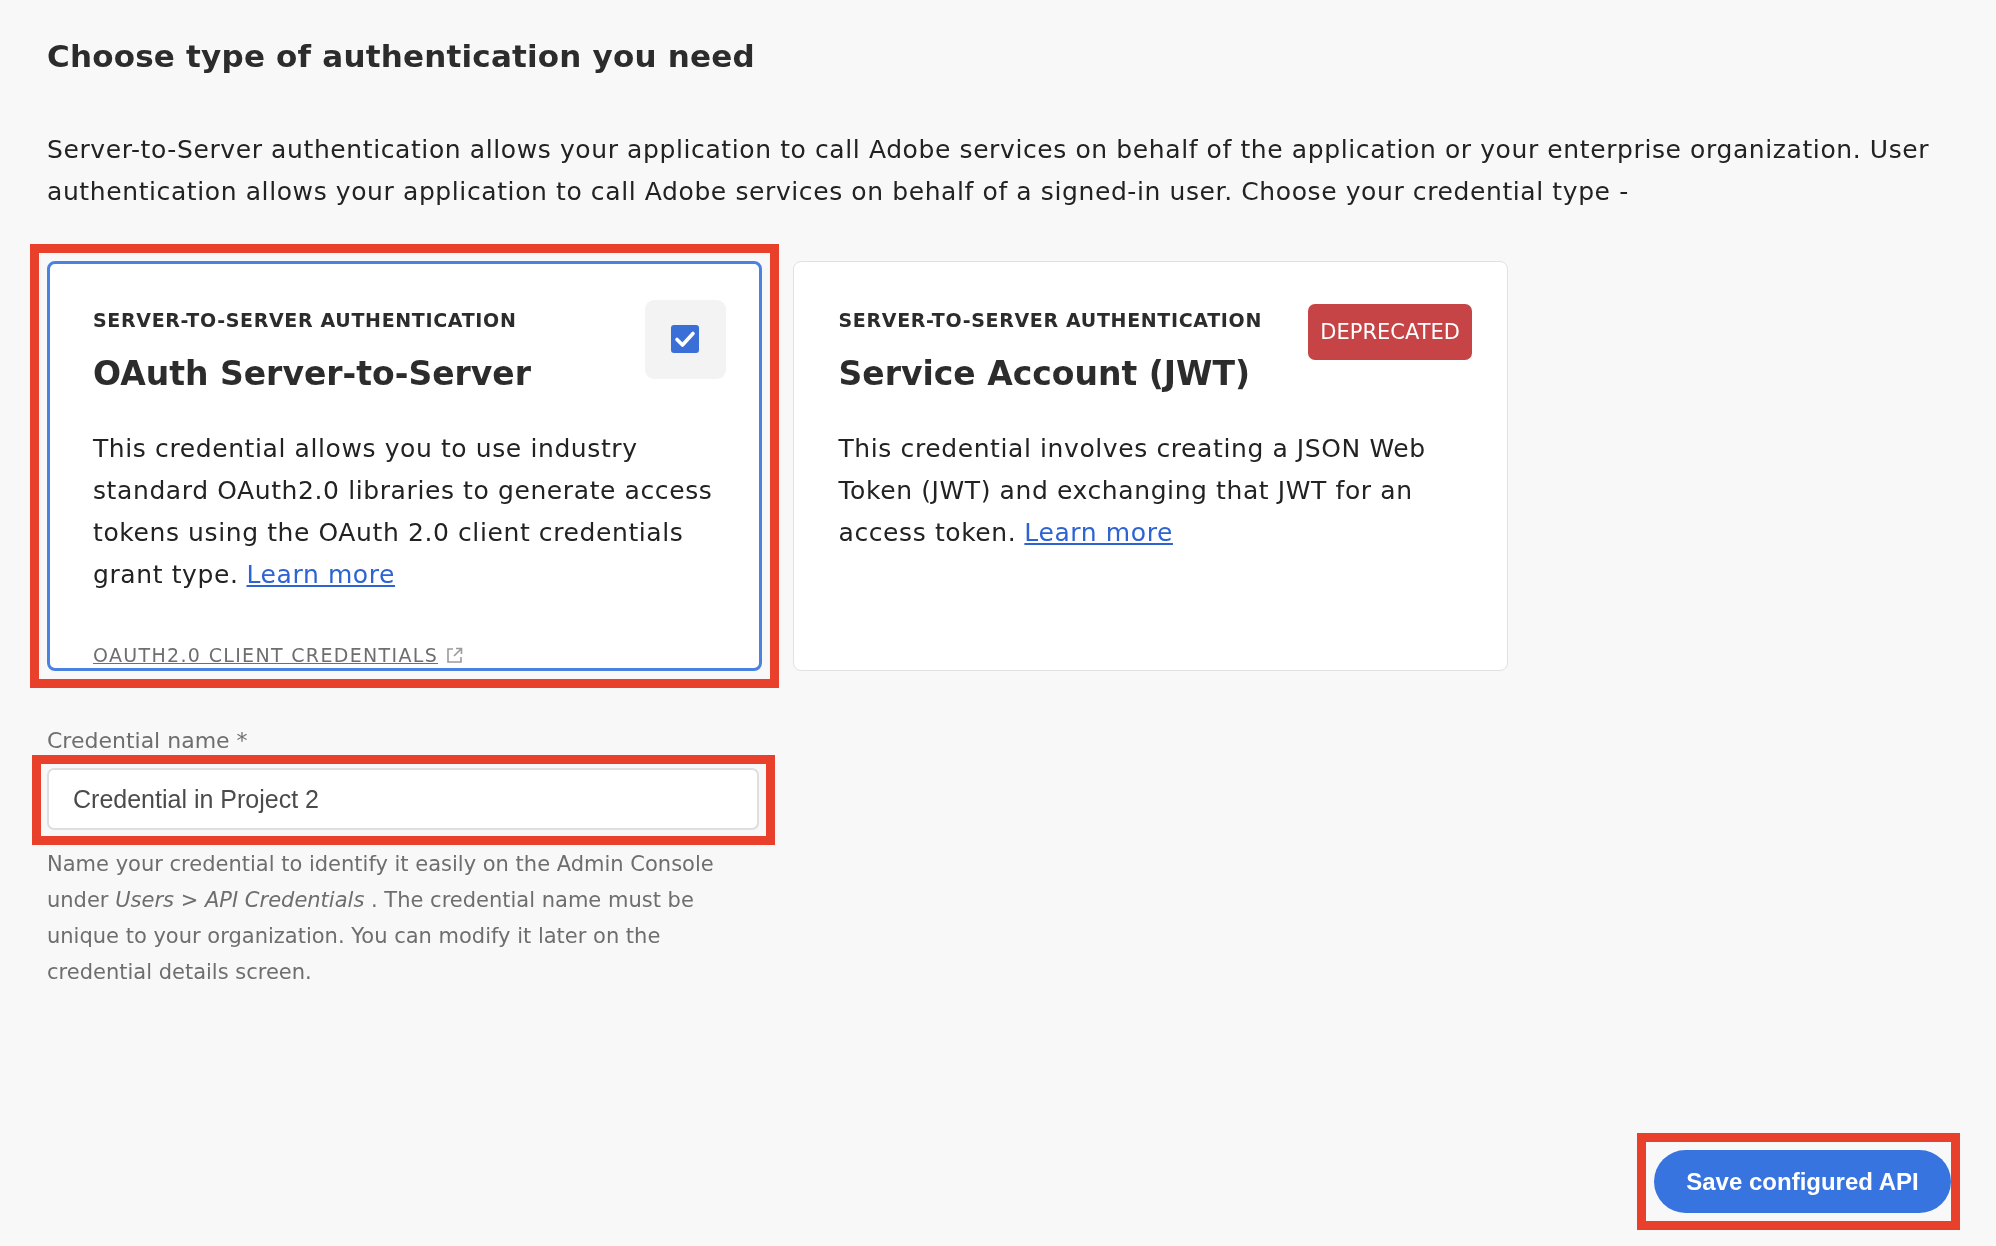 The image size is (1996, 1246). Describe the element at coordinates (455, 655) in the screenshot. I see `external-link-icon` at that location.